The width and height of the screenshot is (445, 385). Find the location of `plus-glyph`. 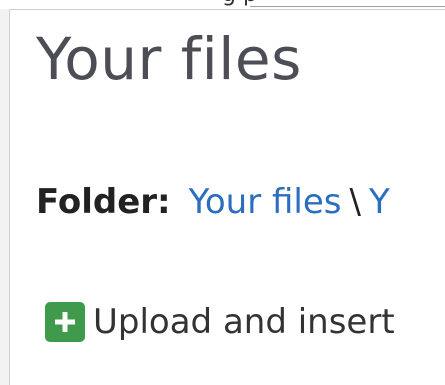

plus-glyph is located at coordinates (65, 322).